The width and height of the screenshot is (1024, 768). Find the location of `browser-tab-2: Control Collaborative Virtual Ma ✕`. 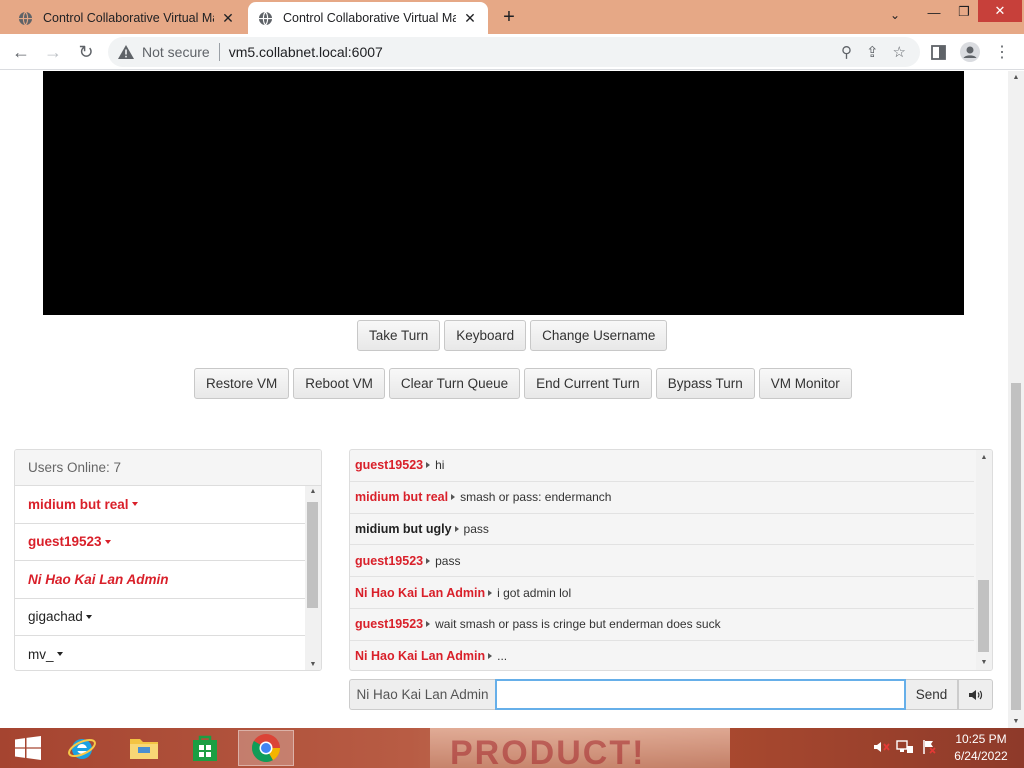

browser-tab-2: Control Collaborative Virtual Ma ✕ is located at coordinates (368, 18).